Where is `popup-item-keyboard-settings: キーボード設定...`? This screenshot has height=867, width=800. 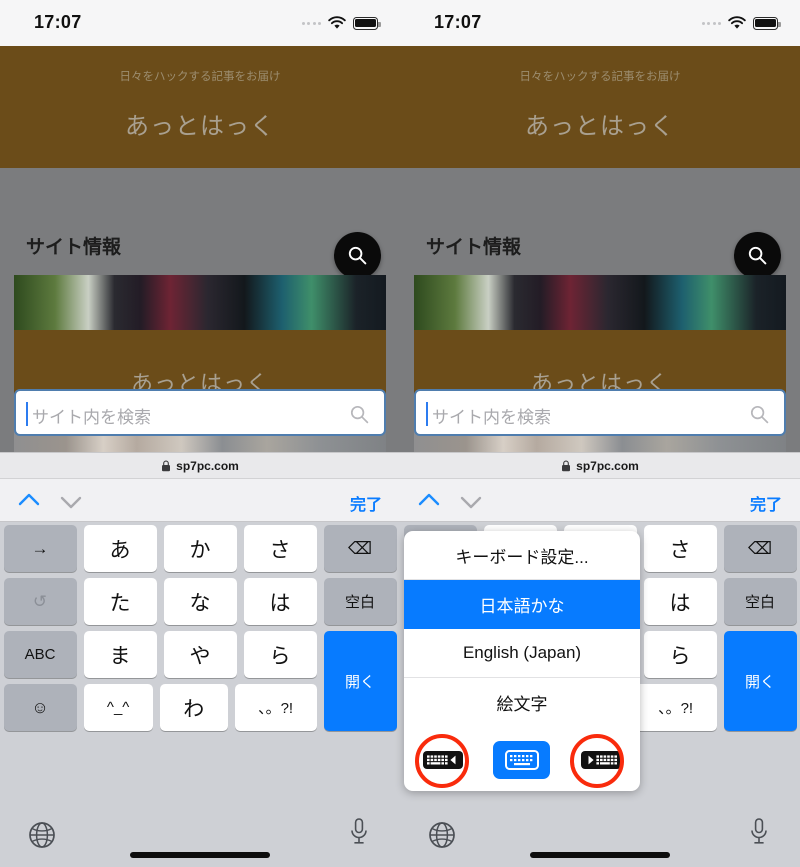 popup-item-keyboard-settings: キーボード設定... is located at coordinates (522, 555).